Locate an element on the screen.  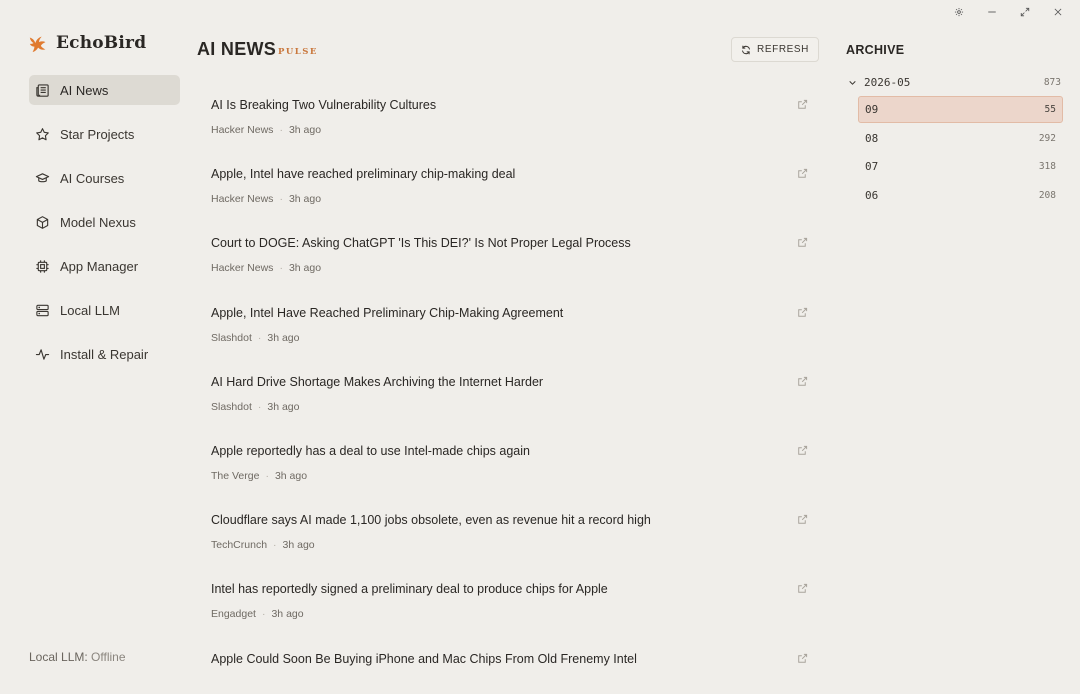
page-title: AI NEWS is located at coordinates (237, 49).